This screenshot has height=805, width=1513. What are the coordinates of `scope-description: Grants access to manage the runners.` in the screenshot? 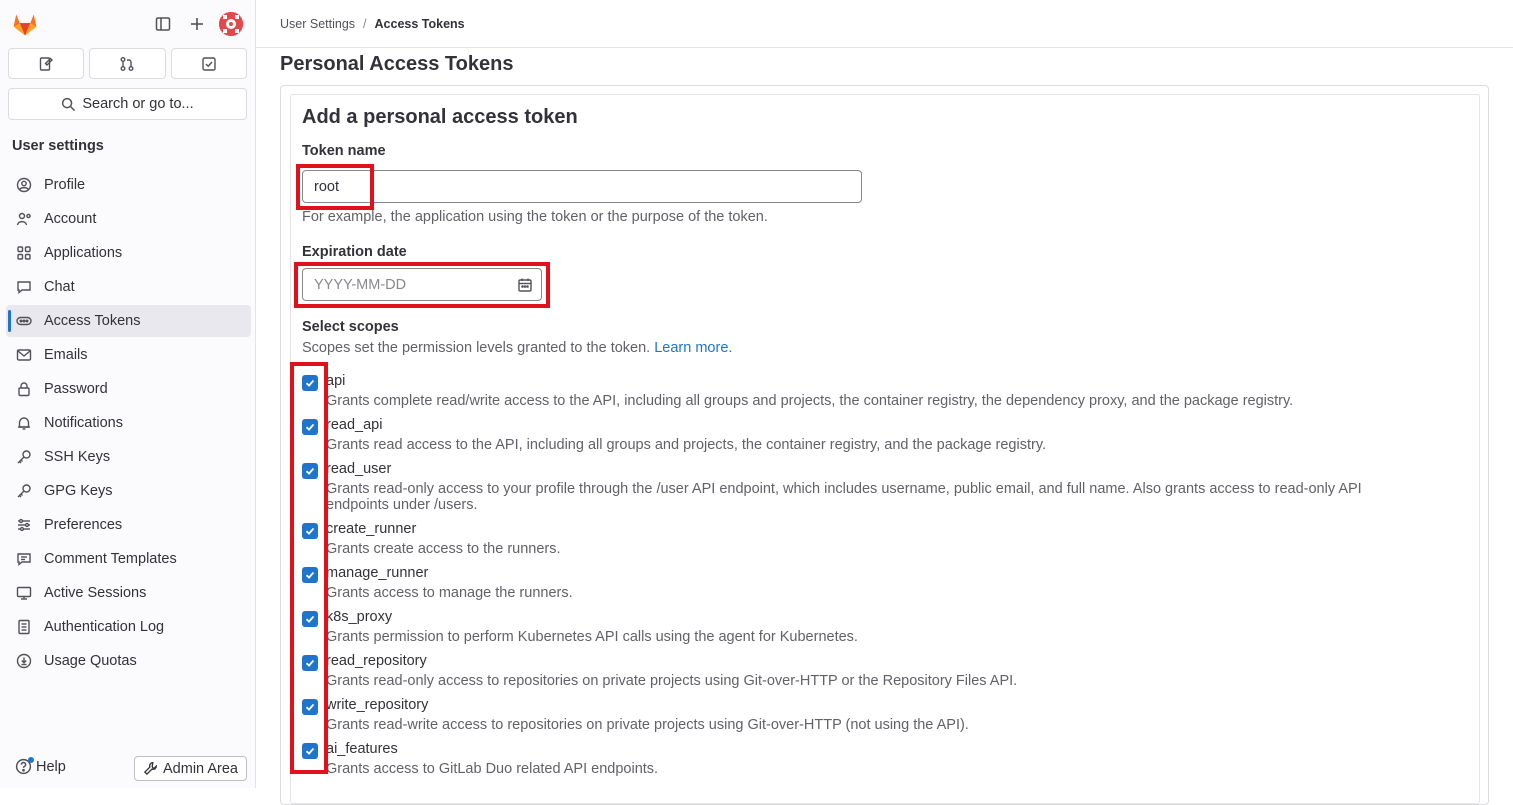 It's located at (449, 593).